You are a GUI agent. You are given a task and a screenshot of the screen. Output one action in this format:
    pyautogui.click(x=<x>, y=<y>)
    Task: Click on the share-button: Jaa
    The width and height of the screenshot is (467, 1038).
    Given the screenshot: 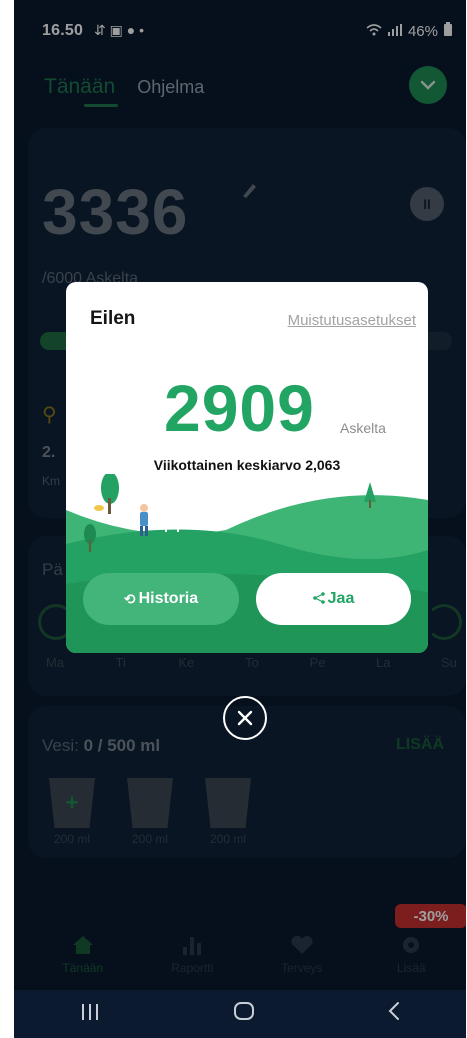 What is the action you would take?
    pyautogui.click(x=333, y=599)
    